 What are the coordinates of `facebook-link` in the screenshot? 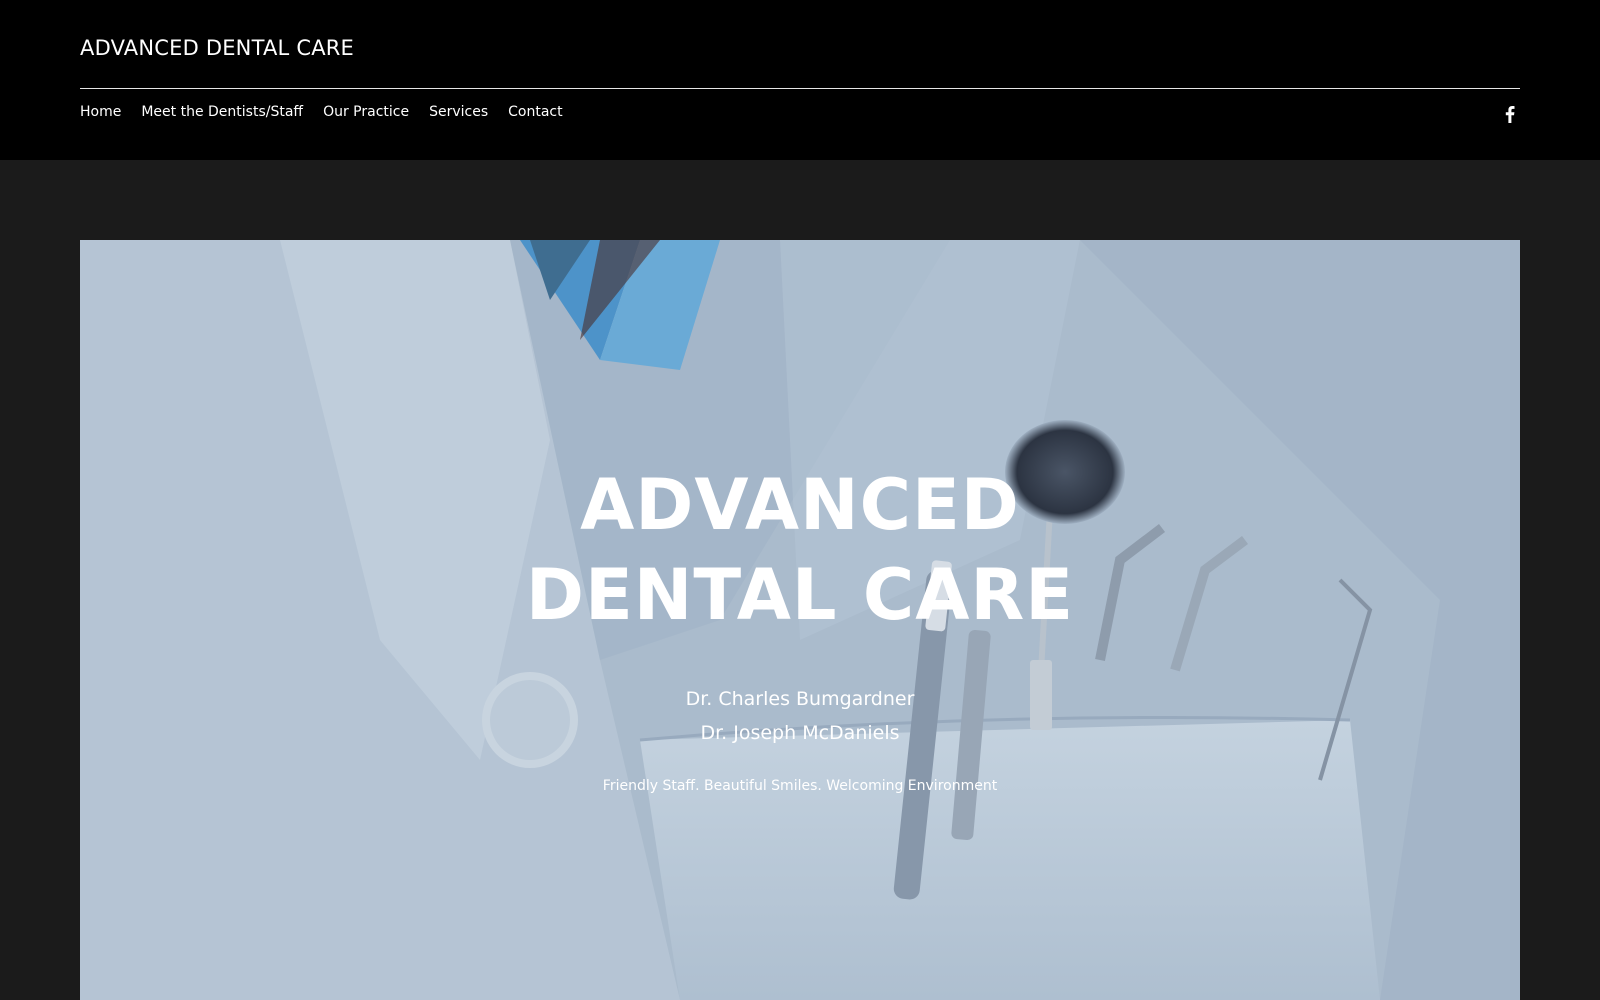 It's located at (1510, 114).